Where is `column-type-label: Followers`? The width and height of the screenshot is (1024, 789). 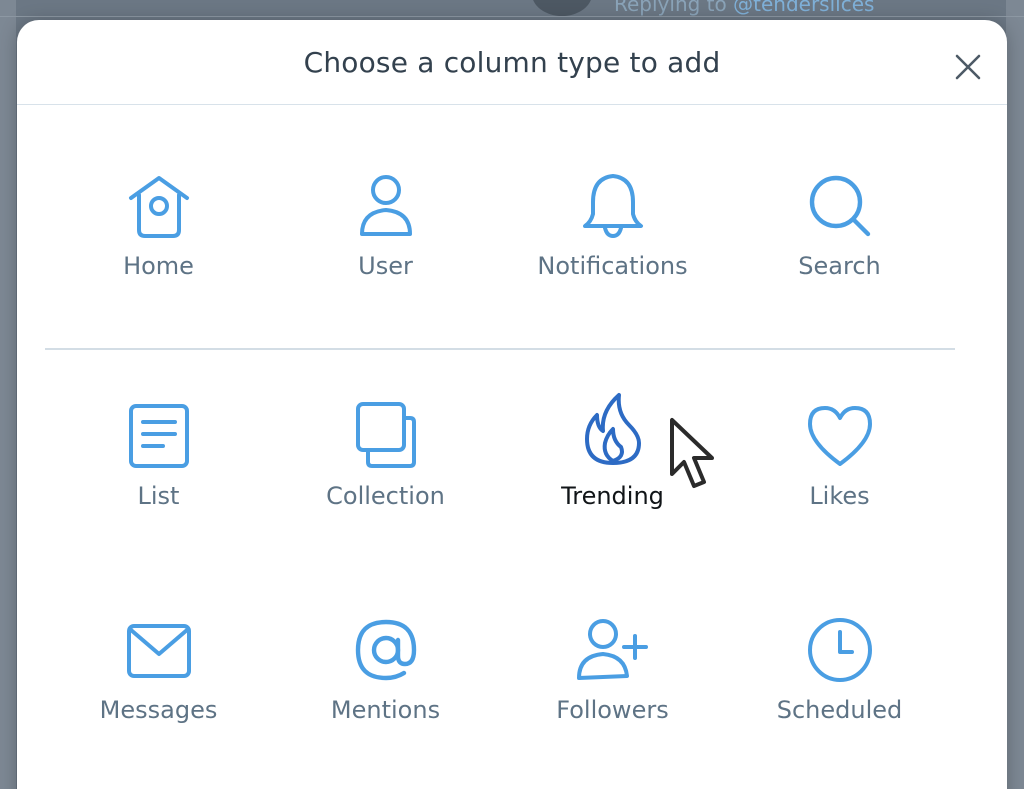 column-type-label: Followers is located at coordinates (612, 710).